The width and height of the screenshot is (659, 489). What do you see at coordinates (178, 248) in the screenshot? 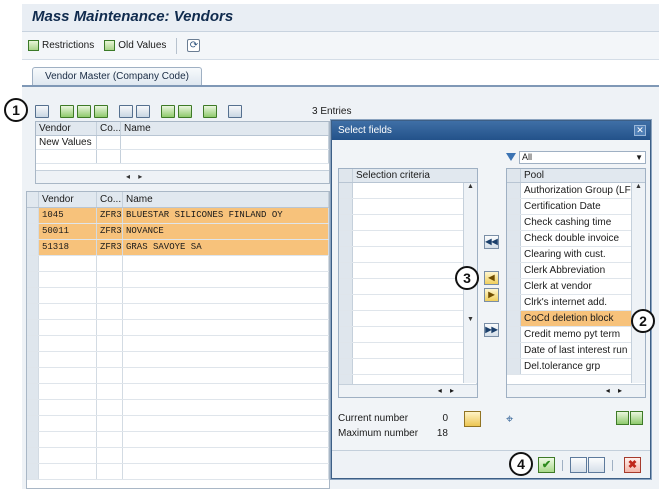
I see `table-row: 51318 ZFR3 GRAS SAVOYE SA` at bounding box center [178, 248].